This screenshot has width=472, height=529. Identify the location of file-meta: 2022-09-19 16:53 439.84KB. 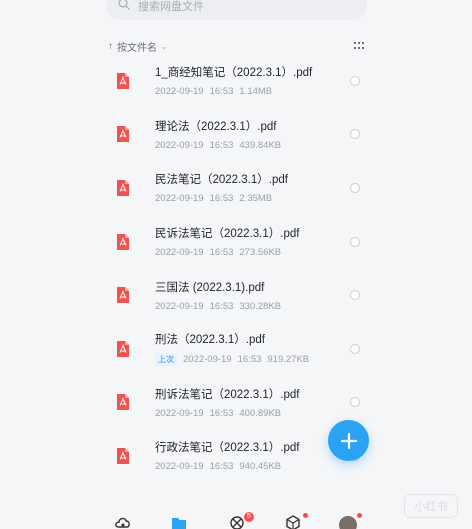
(218, 145).